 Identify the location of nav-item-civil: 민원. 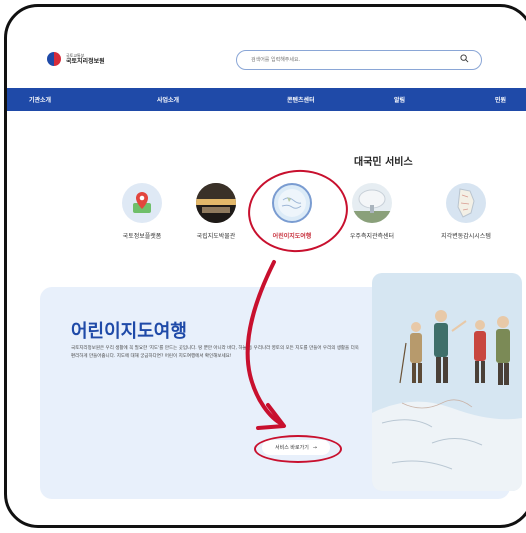
(500, 99).